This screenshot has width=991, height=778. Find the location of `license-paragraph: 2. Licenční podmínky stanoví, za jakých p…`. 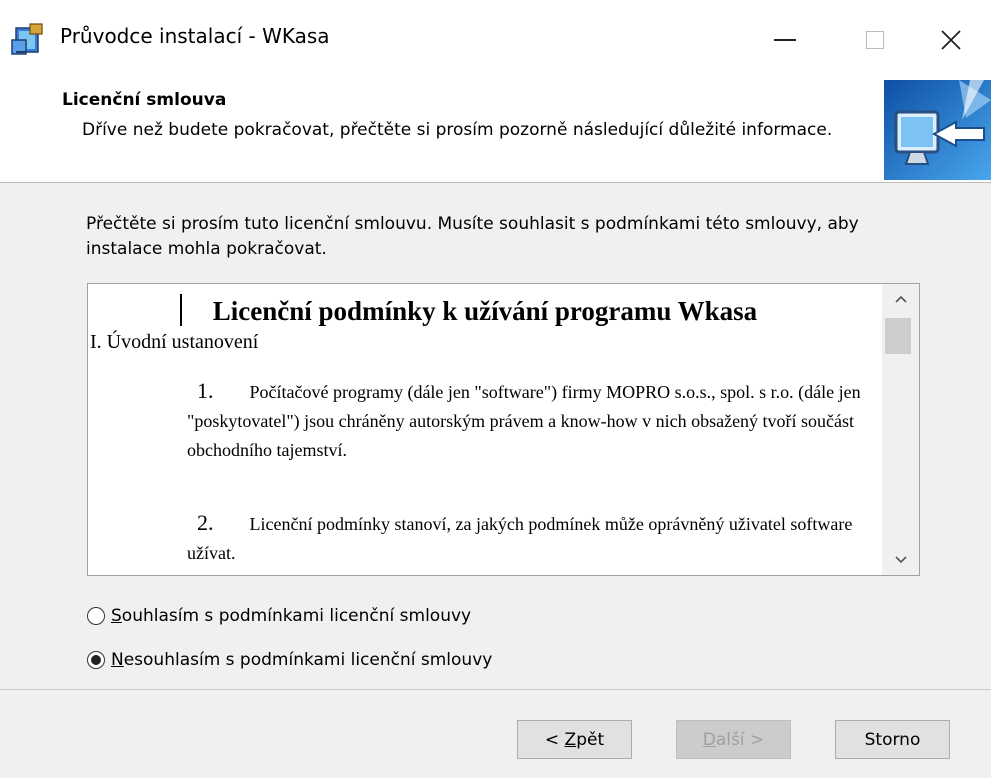

license-paragraph: 2. Licenční podmínky stanoví, za jakých p… is located at coordinates (527, 538).